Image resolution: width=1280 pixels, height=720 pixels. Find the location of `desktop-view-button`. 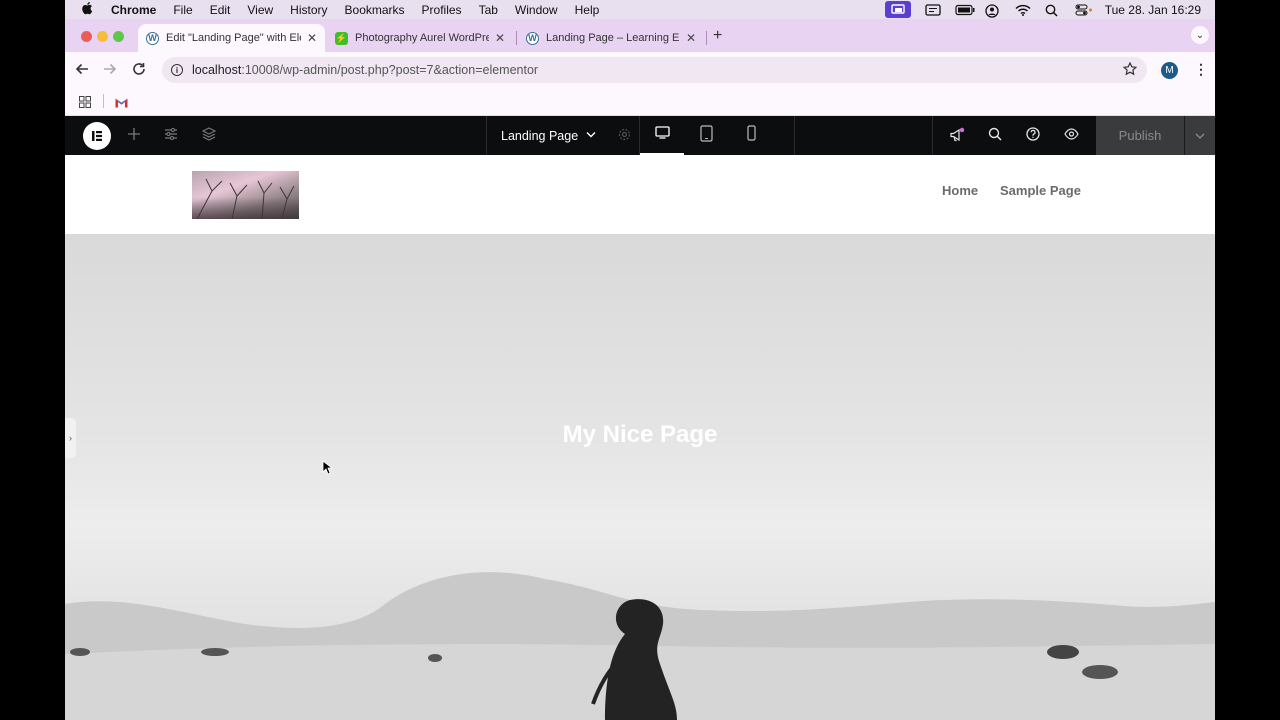

desktop-view-button is located at coordinates (662, 135).